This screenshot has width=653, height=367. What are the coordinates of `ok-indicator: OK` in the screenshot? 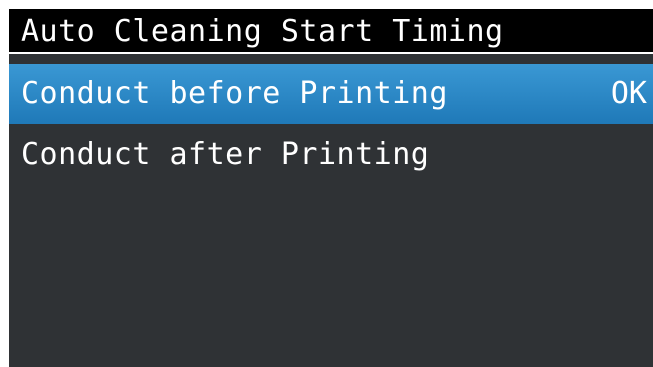 It's located at (628, 93).